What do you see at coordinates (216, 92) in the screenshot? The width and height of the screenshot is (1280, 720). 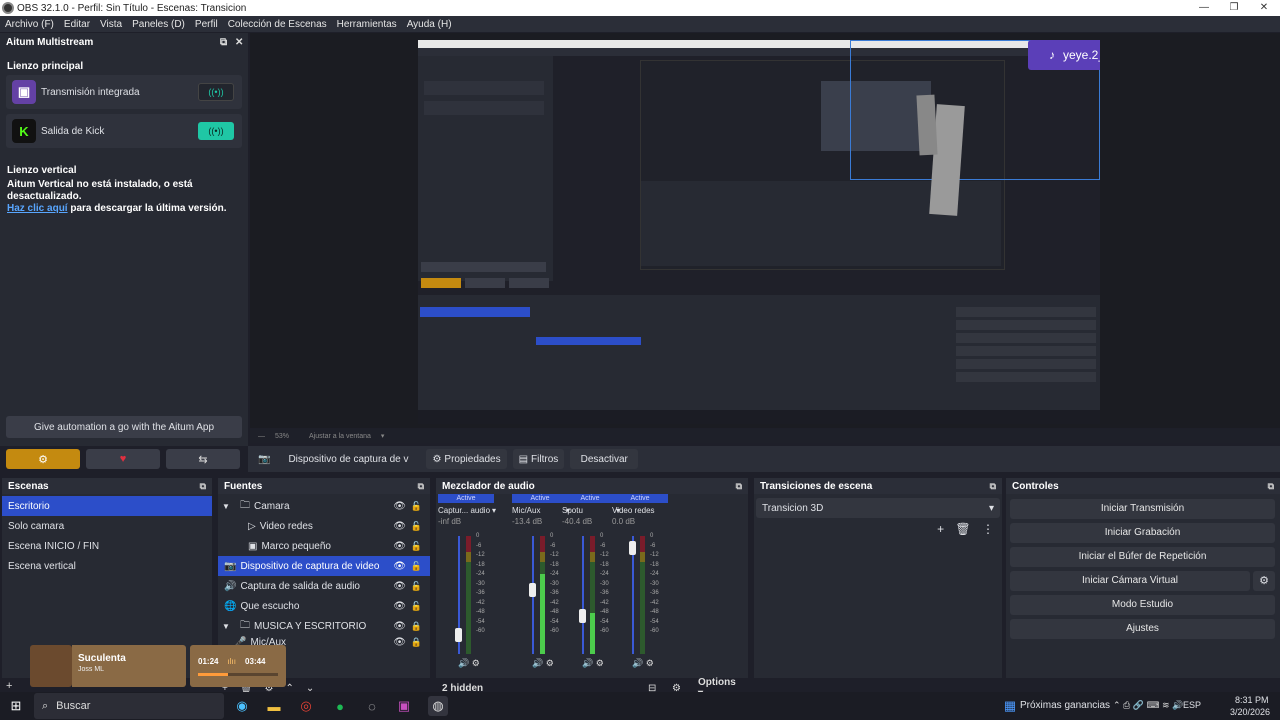 I see `twitch-stream-toggle: ((•))` at bounding box center [216, 92].